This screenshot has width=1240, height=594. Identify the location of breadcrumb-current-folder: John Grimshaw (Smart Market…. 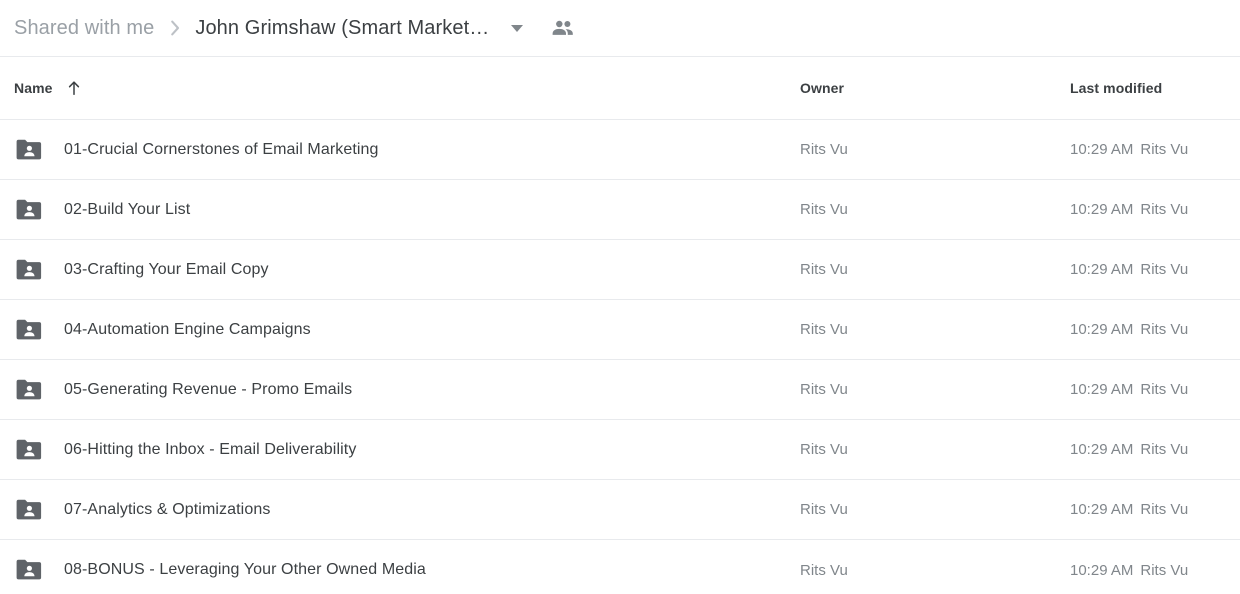
(342, 28).